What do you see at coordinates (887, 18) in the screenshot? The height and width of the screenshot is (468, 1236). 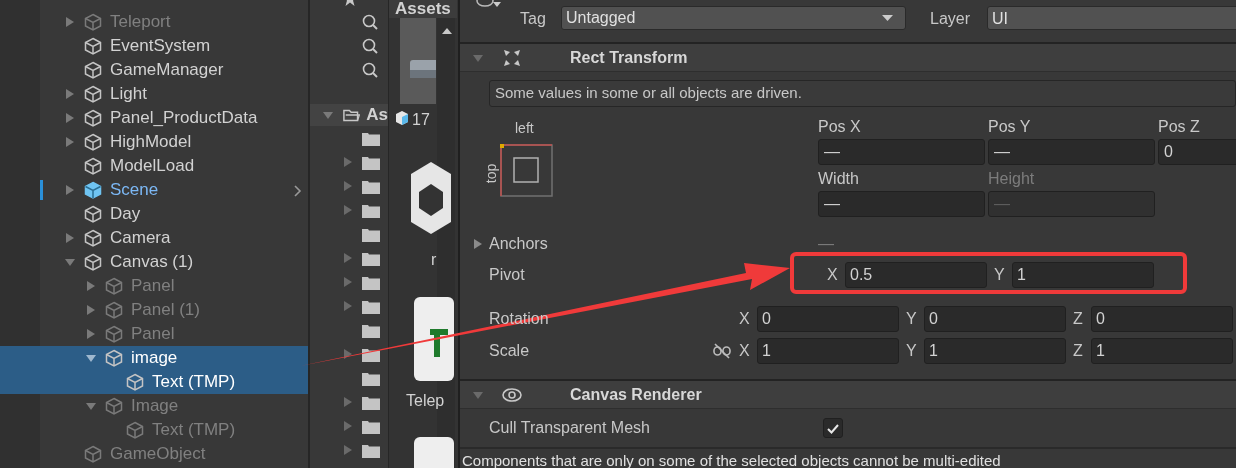 I see `dropdown-arrow-icon` at bounding box center [887, 18].